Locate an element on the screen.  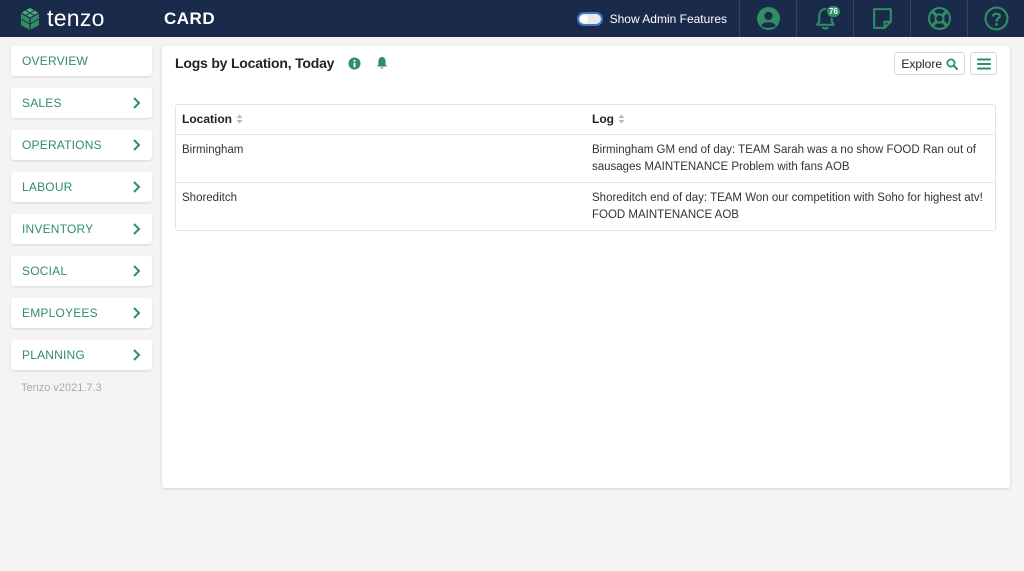
explore-button: Explore is located at coordinates (929, 63).